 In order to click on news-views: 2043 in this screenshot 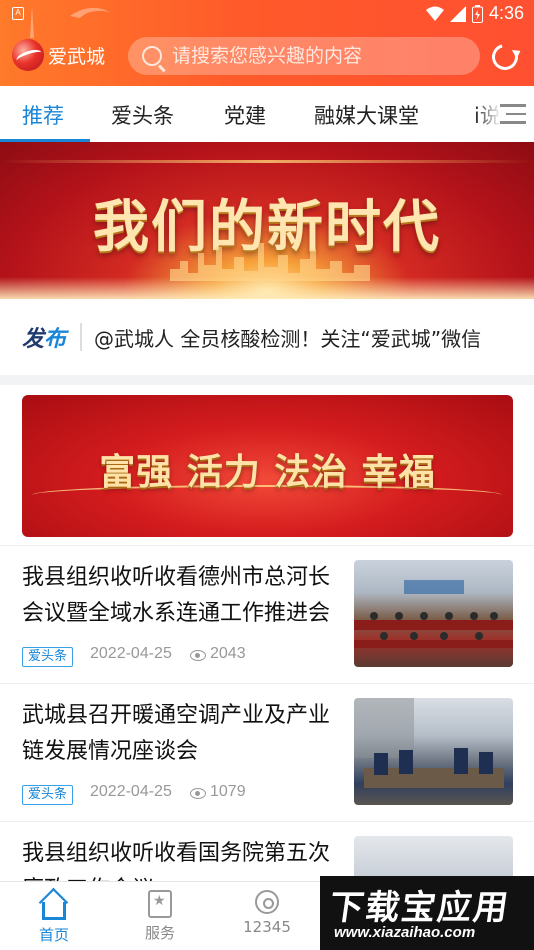, I will do `click(228, 653)`.